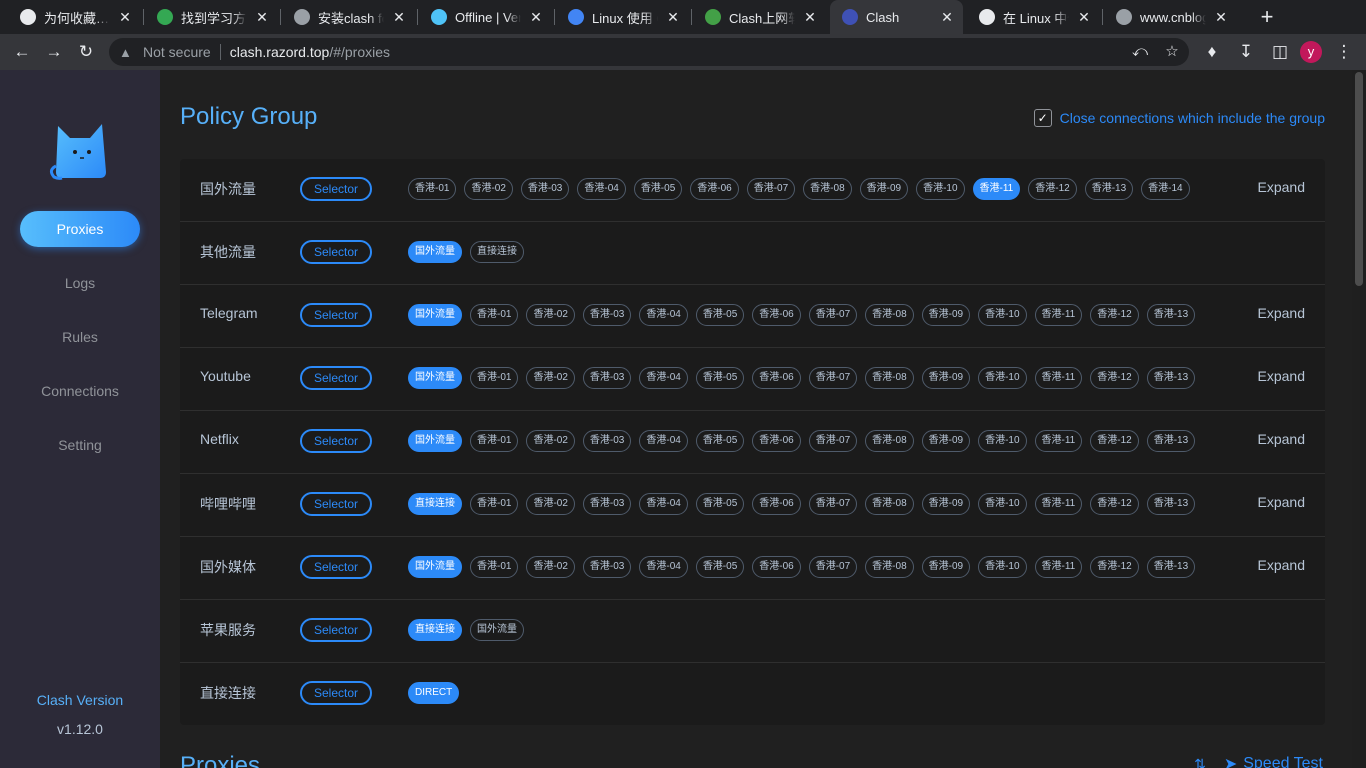 The height and width of the screenshot is (768, 1366). What do you see at coordinates (434, 693) in the screenshot?
I see `proxy-tag: DIRECT` at bounding box center [434, 693].